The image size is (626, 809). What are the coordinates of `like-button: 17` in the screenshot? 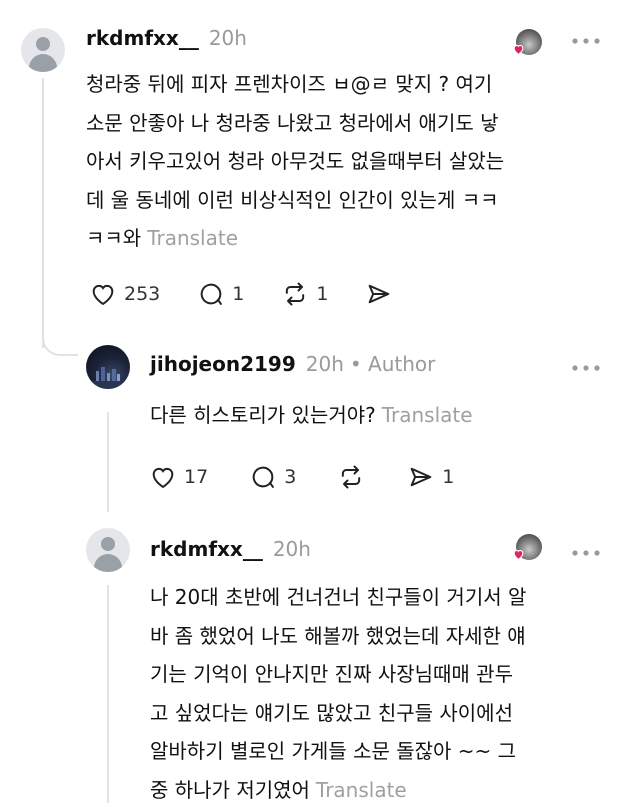 It's located at (178, 477).